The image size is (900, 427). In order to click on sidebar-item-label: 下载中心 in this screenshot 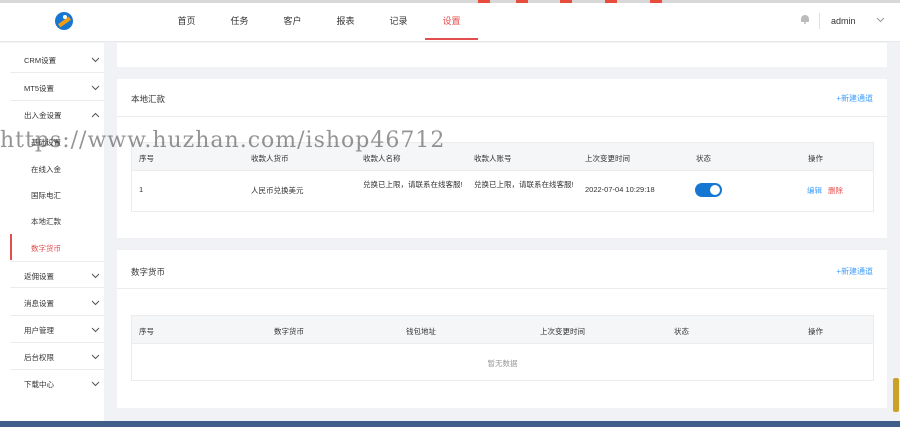, I will do `click(39, 384)`.